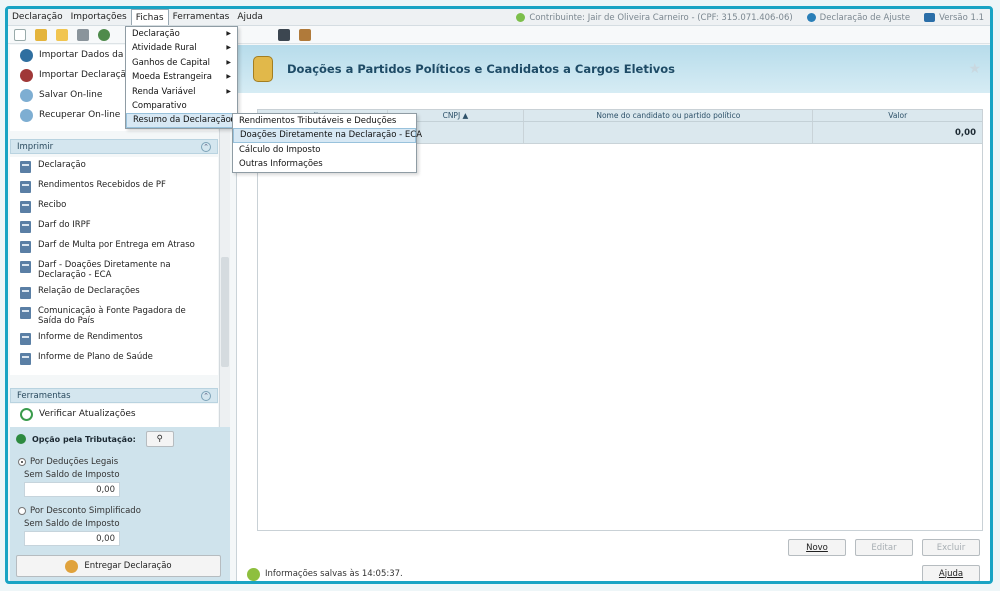  What do you see at coordinates (114, 293) in the screenshot?
I see `print-item: Relação de Declarações` at bounding box center [114, 293].